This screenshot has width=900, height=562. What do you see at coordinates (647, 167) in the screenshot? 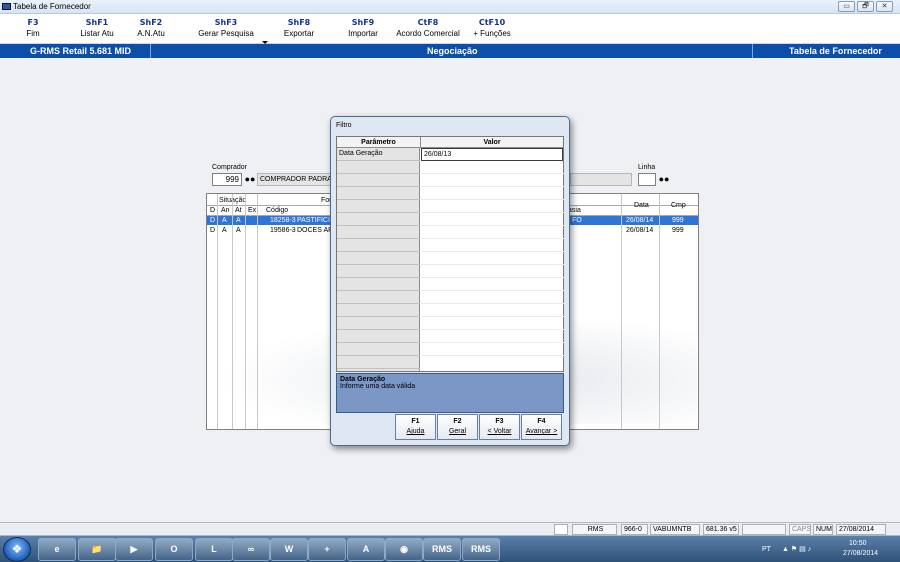
I see `linha-label: Linha` at bounding box center [647, 167].